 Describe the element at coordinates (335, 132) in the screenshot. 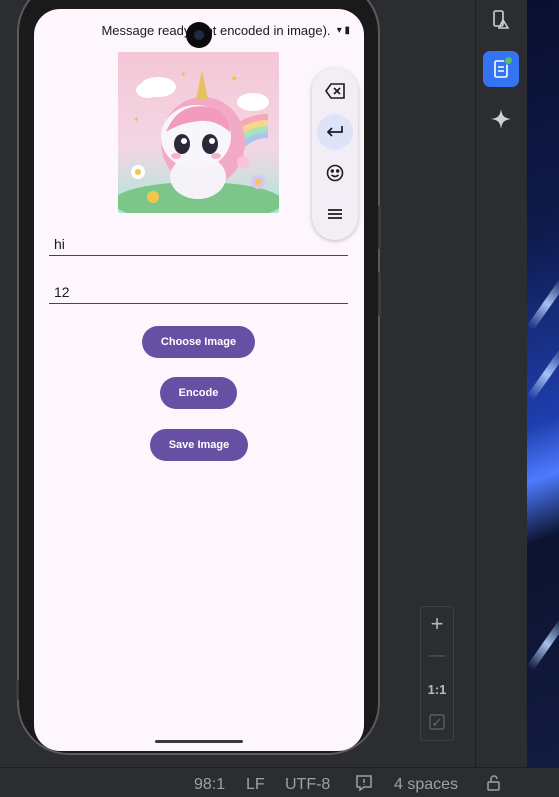

I see `enter-icon` at that location.